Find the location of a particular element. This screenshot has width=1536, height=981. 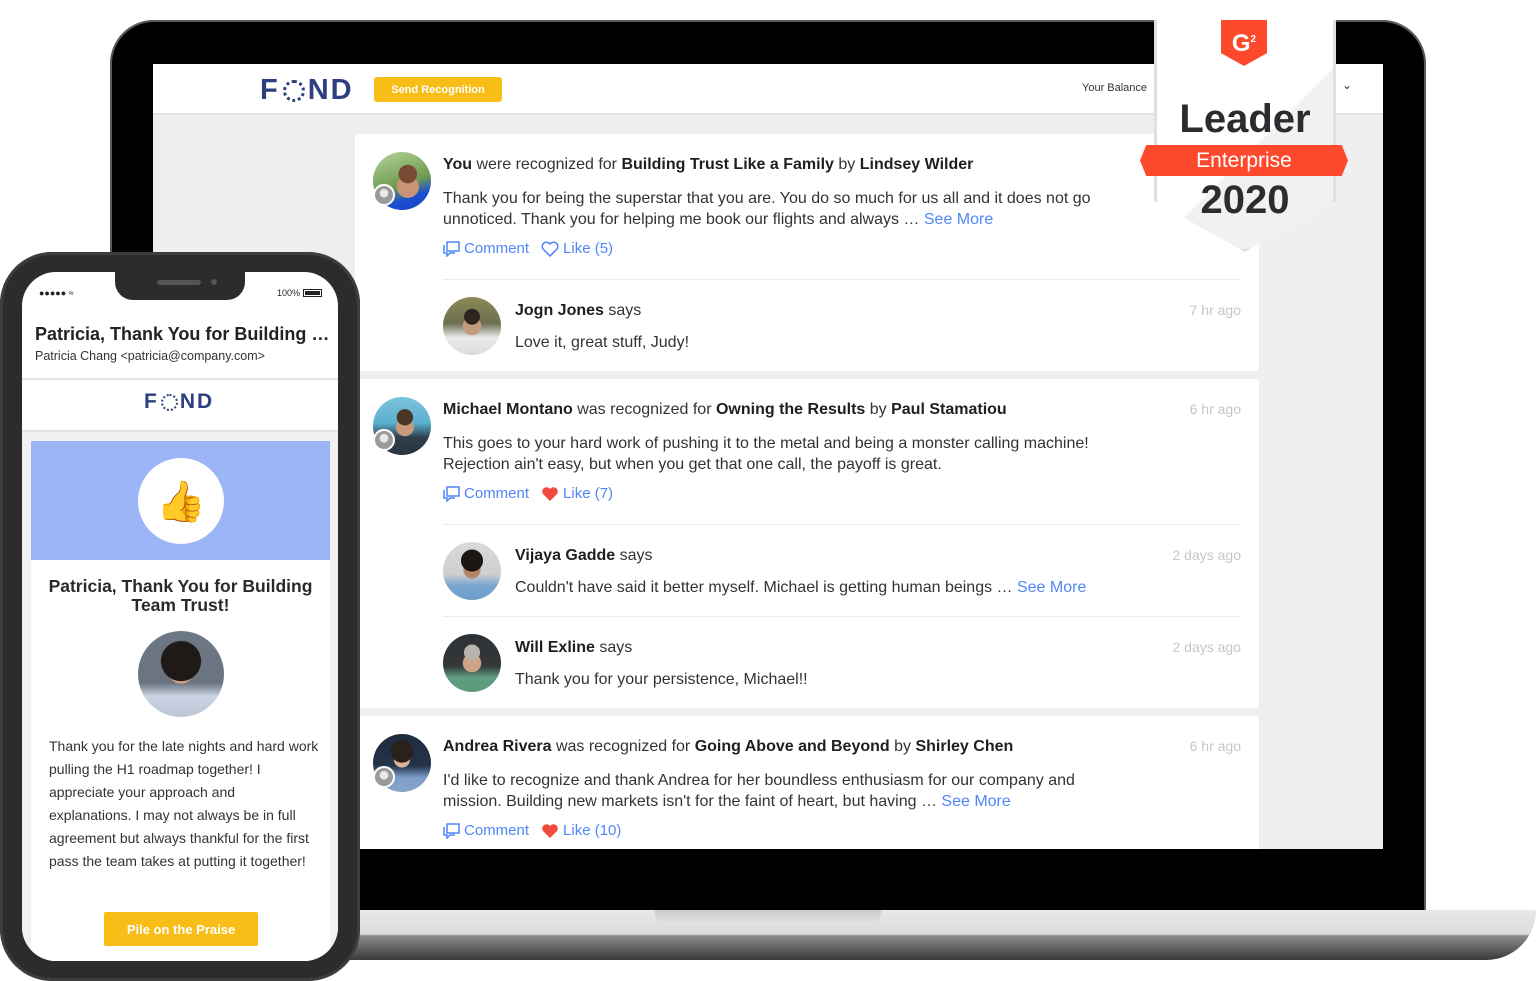

g2-badge-title: Leader is located at coordinates (1245, 119).